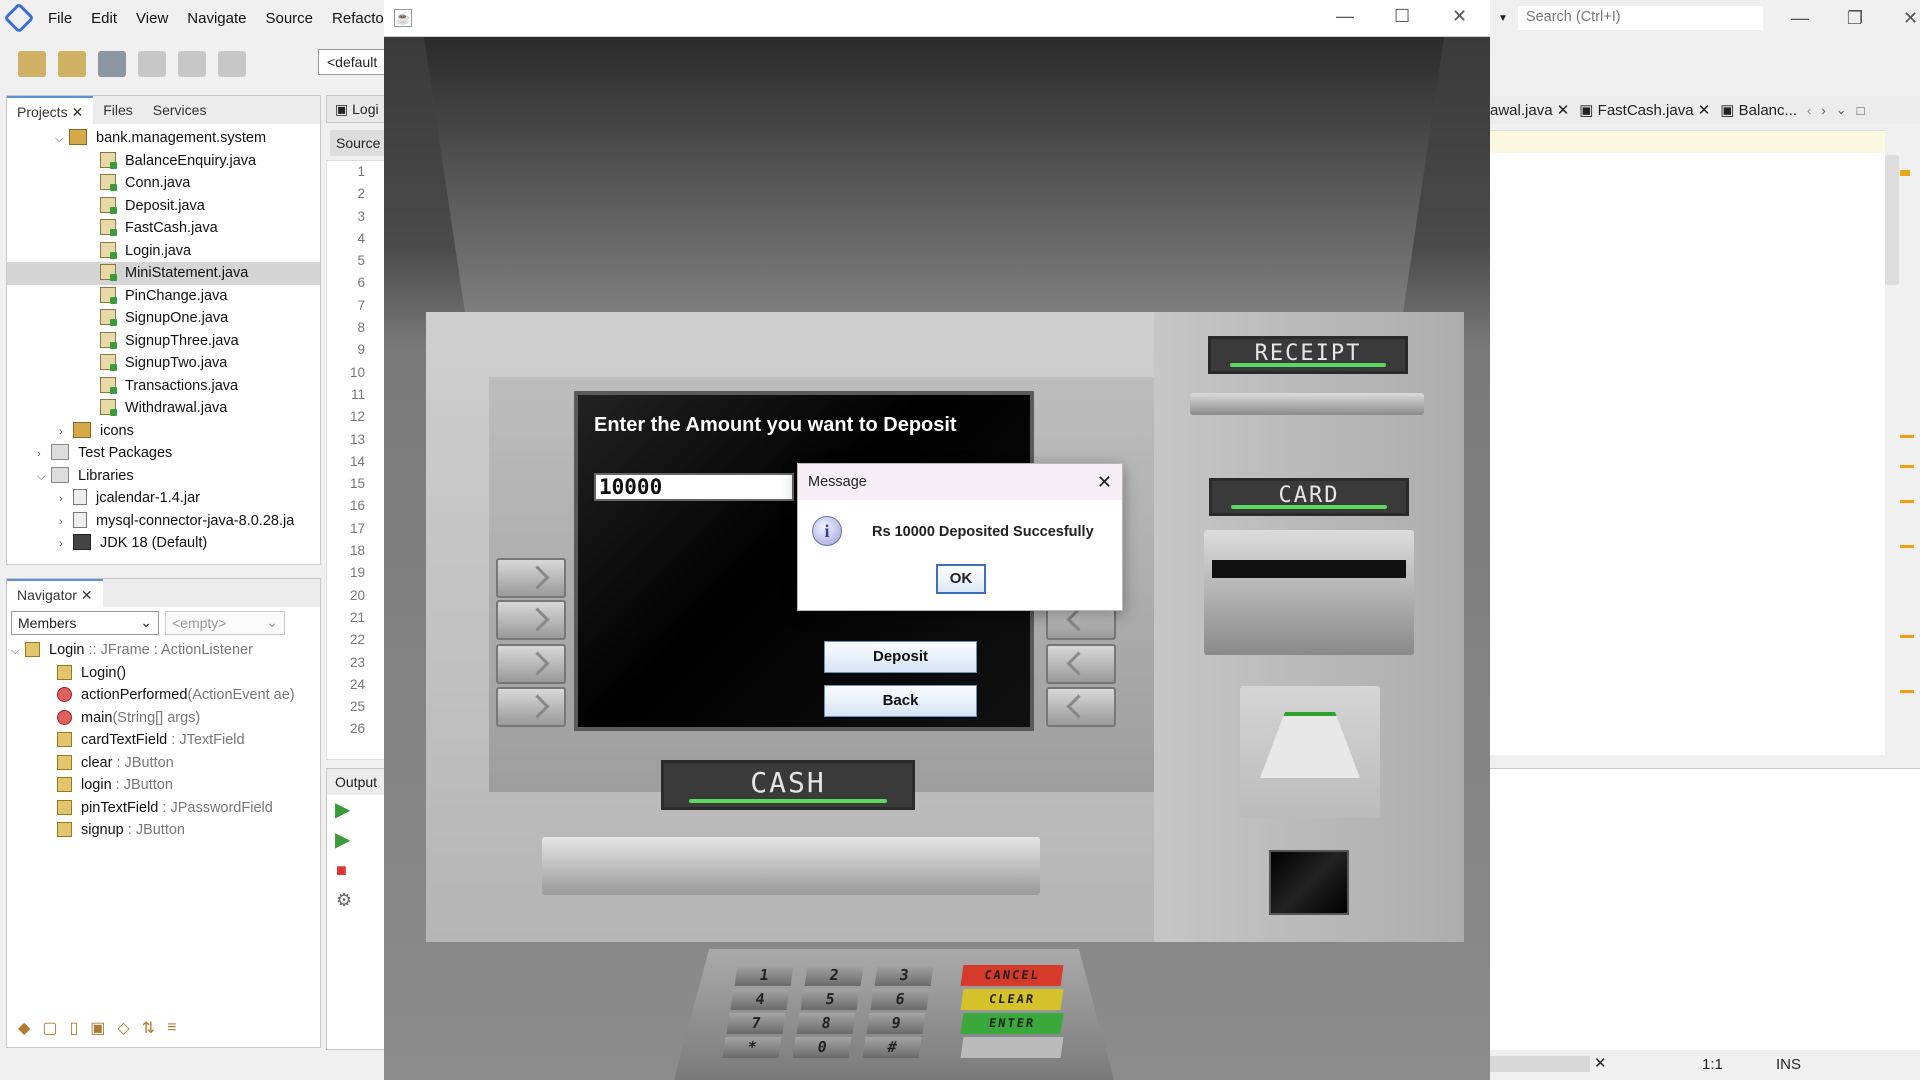  I want to click on cancel-progress-icon: ✕, so click(1600, 1063).